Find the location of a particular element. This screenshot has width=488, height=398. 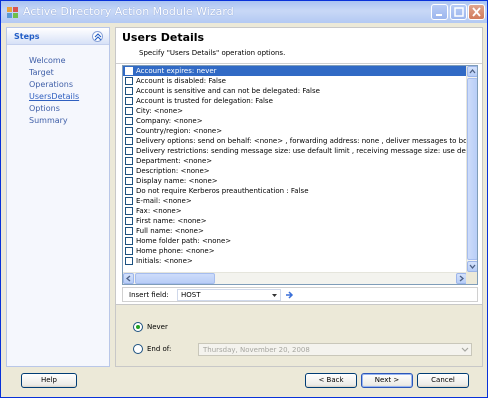

chevron-left-icon is located at coordinates (128, 278).